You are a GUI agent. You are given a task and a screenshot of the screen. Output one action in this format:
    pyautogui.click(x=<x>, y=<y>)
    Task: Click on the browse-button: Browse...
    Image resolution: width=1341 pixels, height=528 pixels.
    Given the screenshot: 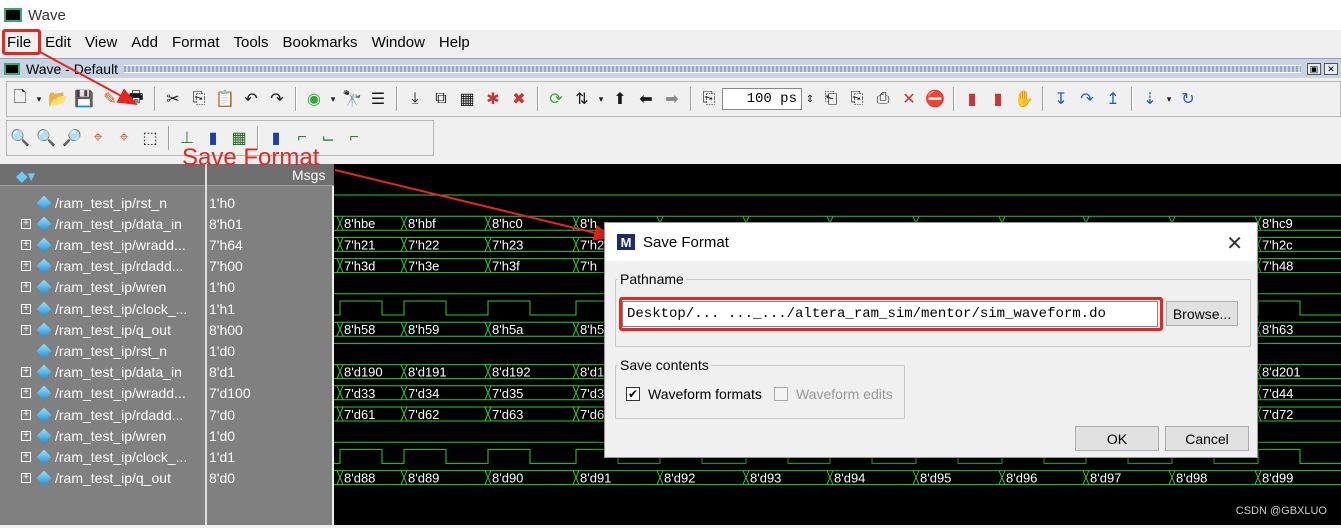 What is the action you would take?
    pyautogui.click(x=1202, y=313)
    